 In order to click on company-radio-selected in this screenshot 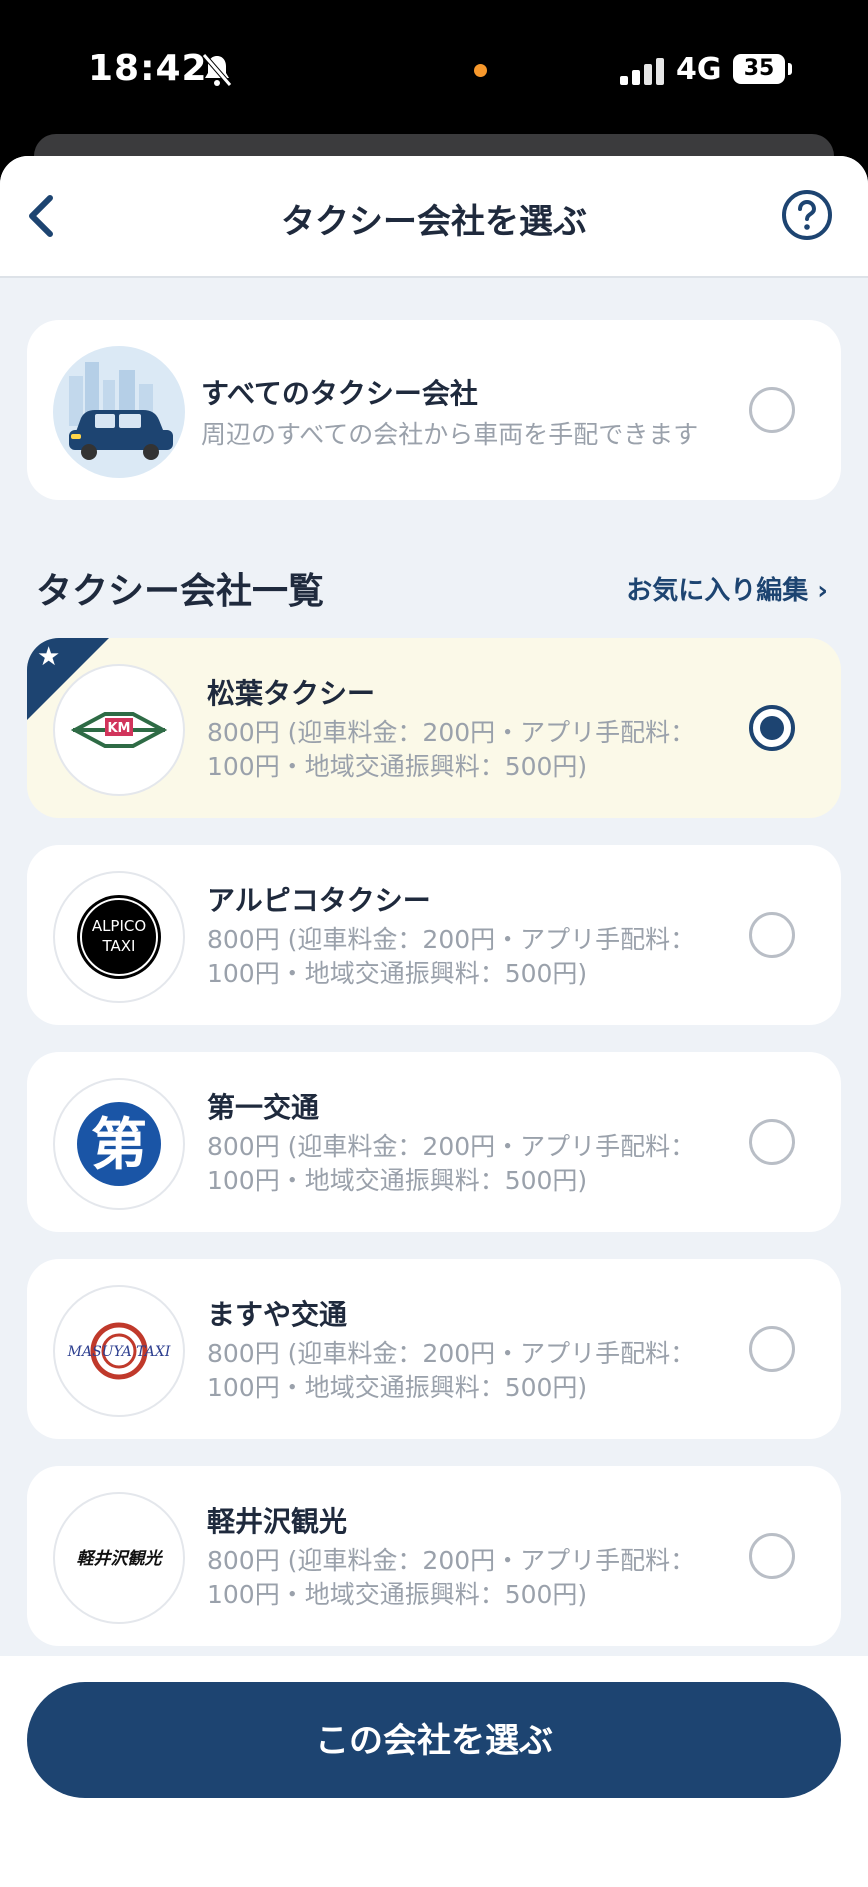, I will do `click(772, 728)`.